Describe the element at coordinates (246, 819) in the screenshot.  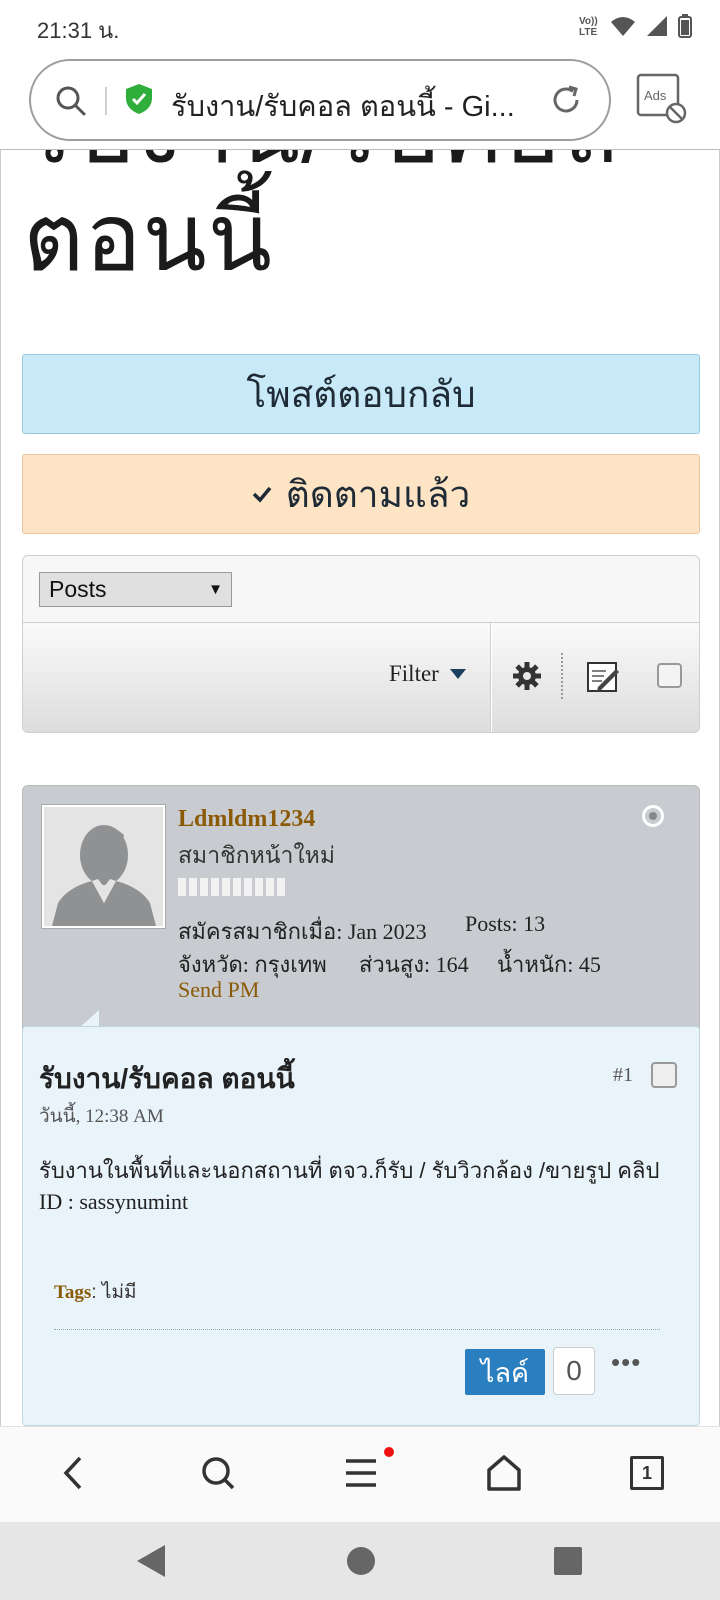
I see `username-link: Ldmldm1234` at that location.